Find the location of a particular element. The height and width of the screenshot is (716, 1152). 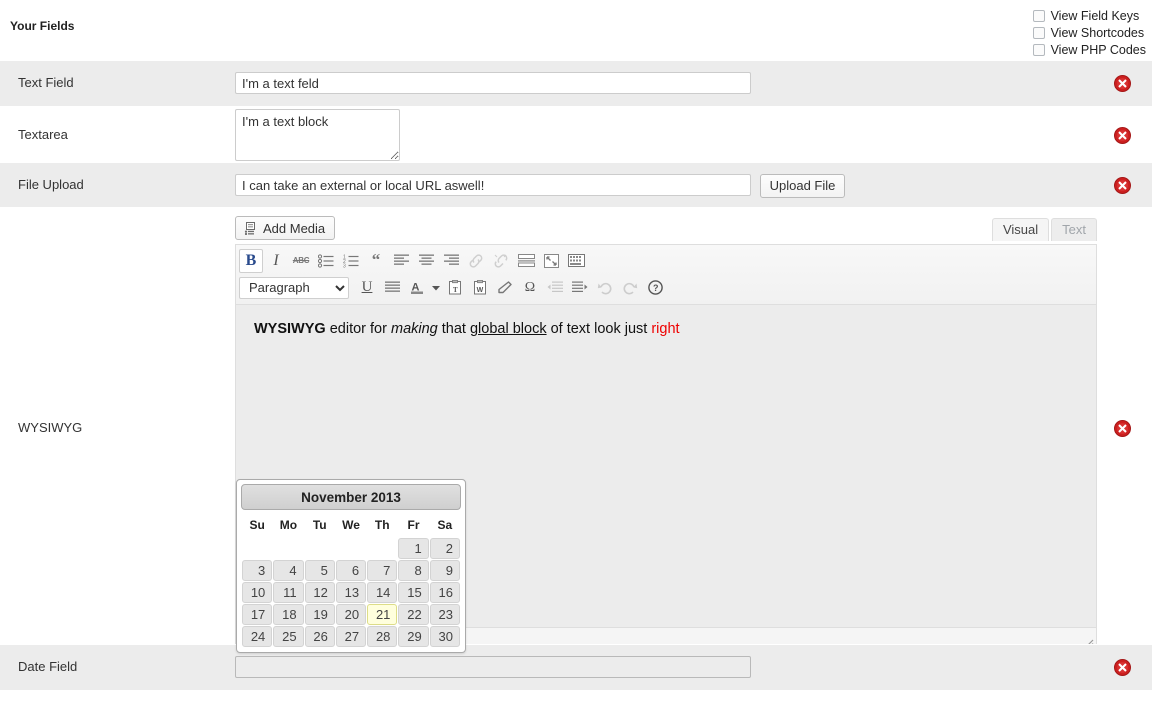

align-justify-icon is located at coordinates (392, 288).